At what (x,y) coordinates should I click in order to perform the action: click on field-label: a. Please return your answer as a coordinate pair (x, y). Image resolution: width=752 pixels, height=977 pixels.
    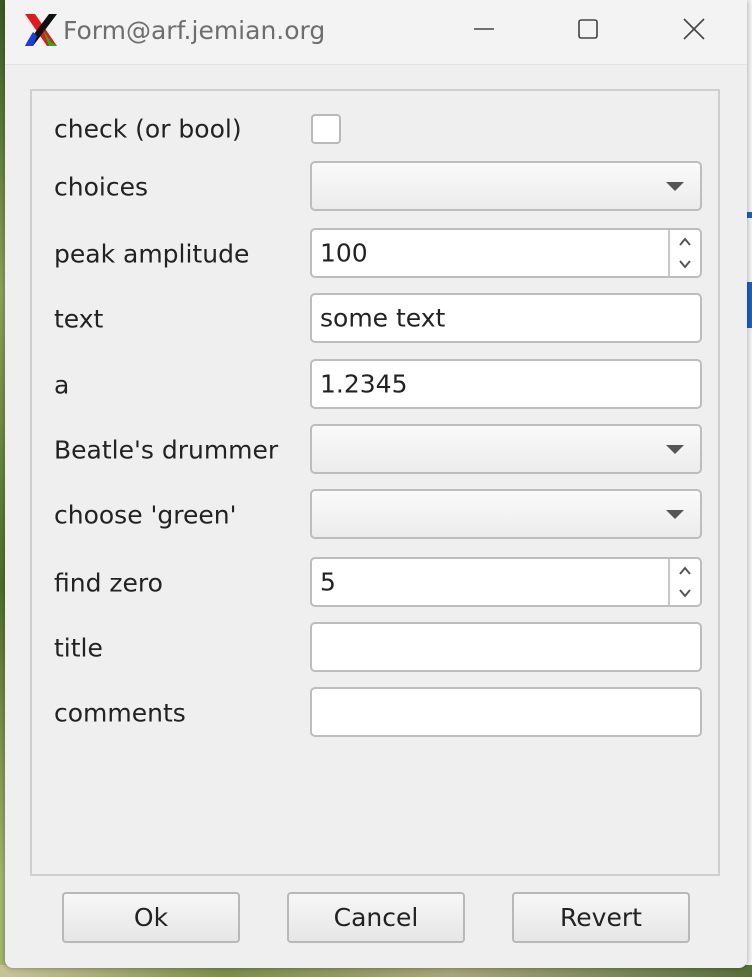
    Looking at the image, I should click on (62, 385).